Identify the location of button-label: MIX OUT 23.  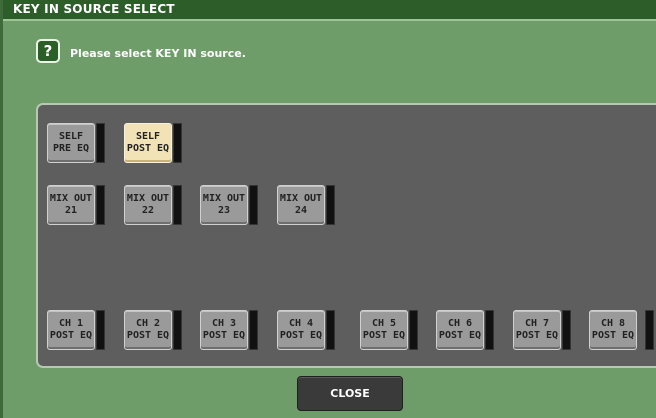
(224, 204).